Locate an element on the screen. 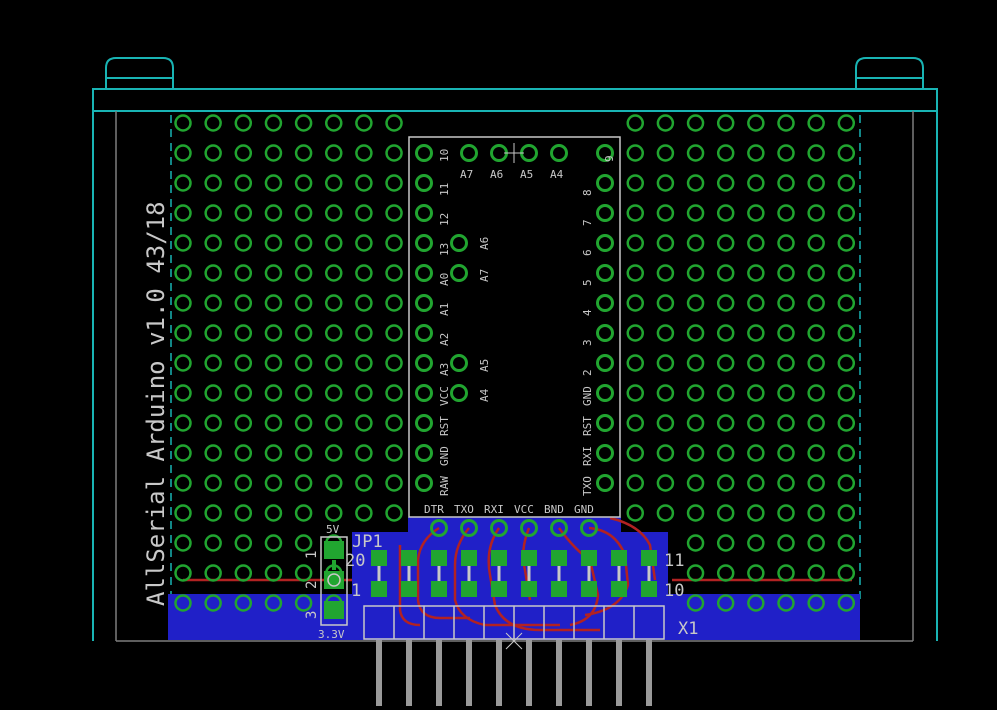 The height and width of the screenshot is (710, 997). mounting-tab-right is located at coordinates (889, 73).